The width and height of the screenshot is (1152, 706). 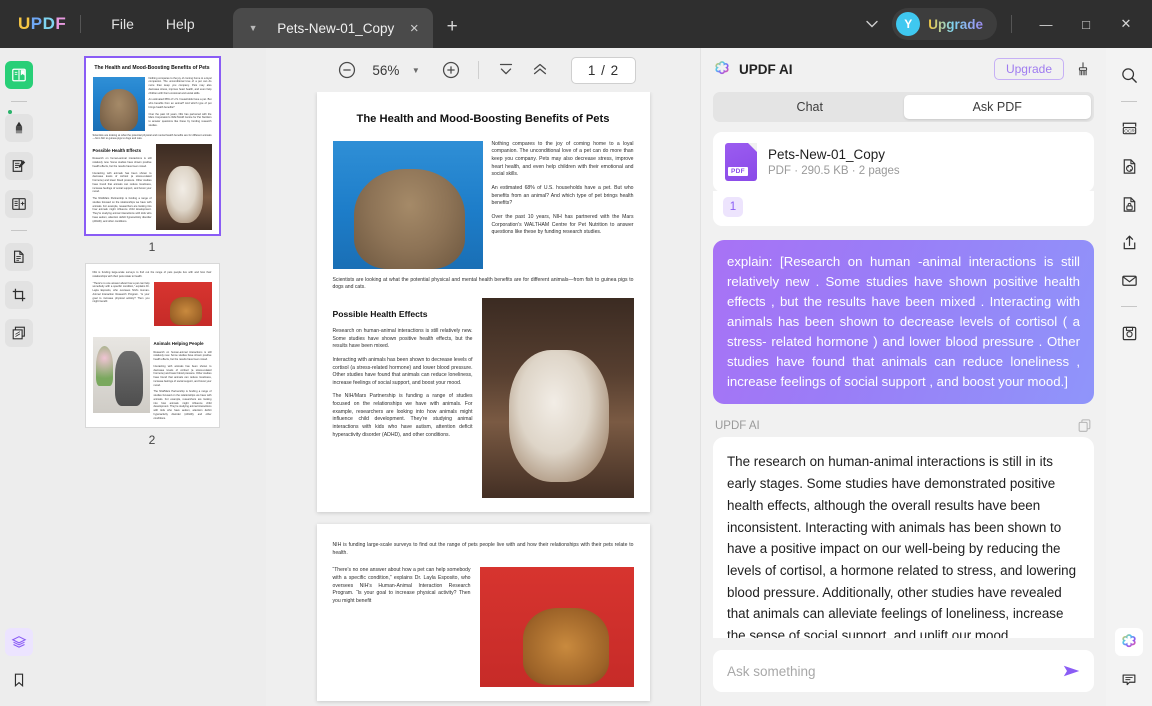 What do you see at coordinates (347, 70) in the screenshot?
I see `zoom-out-button` at bounding box center [347, 70].